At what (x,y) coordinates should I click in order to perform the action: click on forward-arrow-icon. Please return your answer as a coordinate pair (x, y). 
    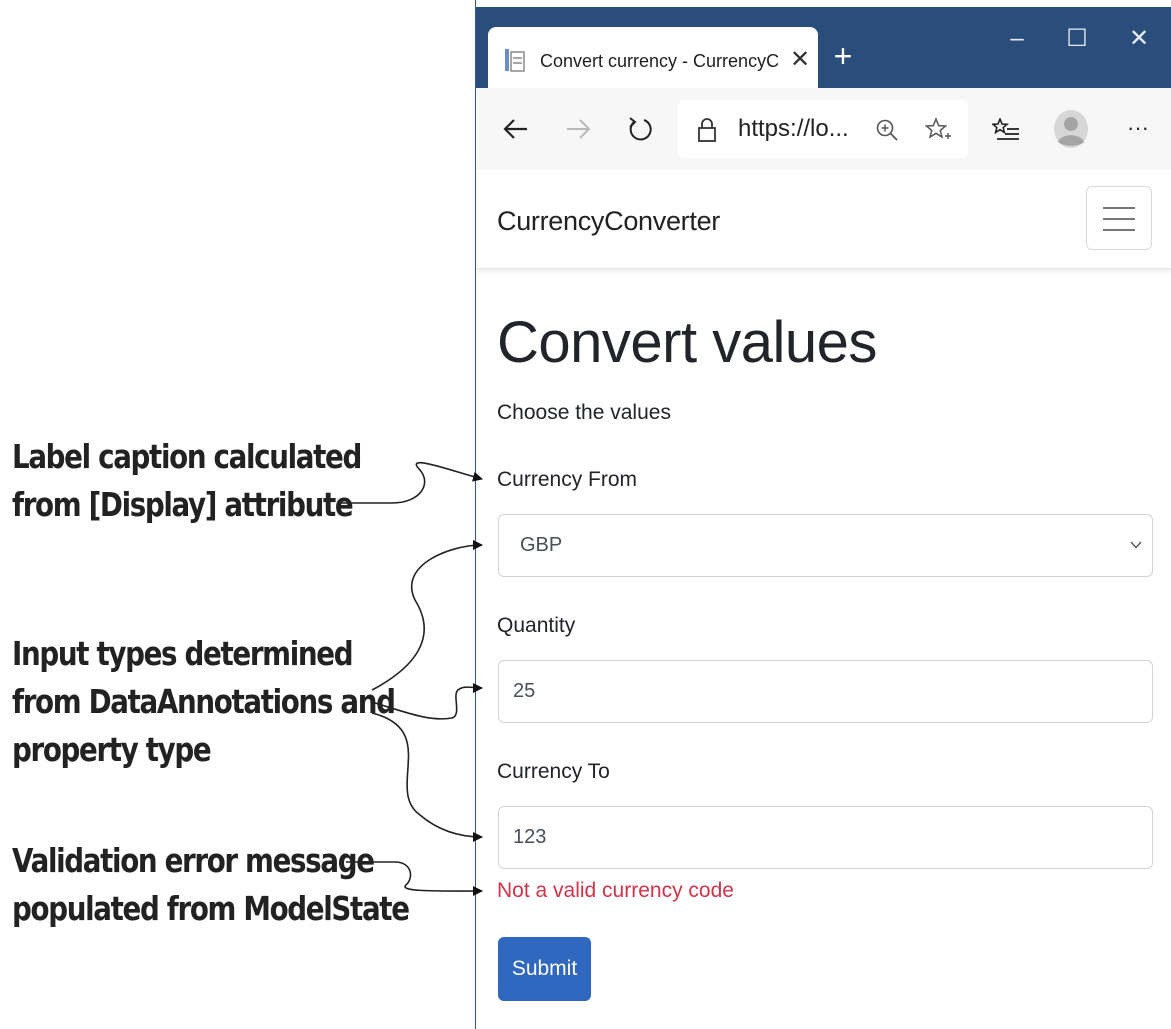
    Looking at the image, I should click on (578, 129).